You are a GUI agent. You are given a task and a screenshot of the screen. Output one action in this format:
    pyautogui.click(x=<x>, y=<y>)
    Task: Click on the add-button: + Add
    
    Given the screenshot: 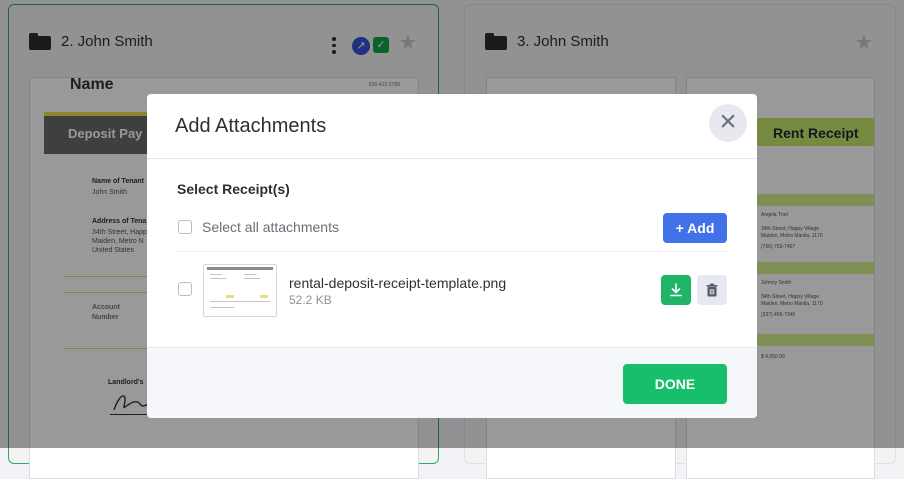 What is the action you would take?
    pyautogui.click(x=695, y=228)
    